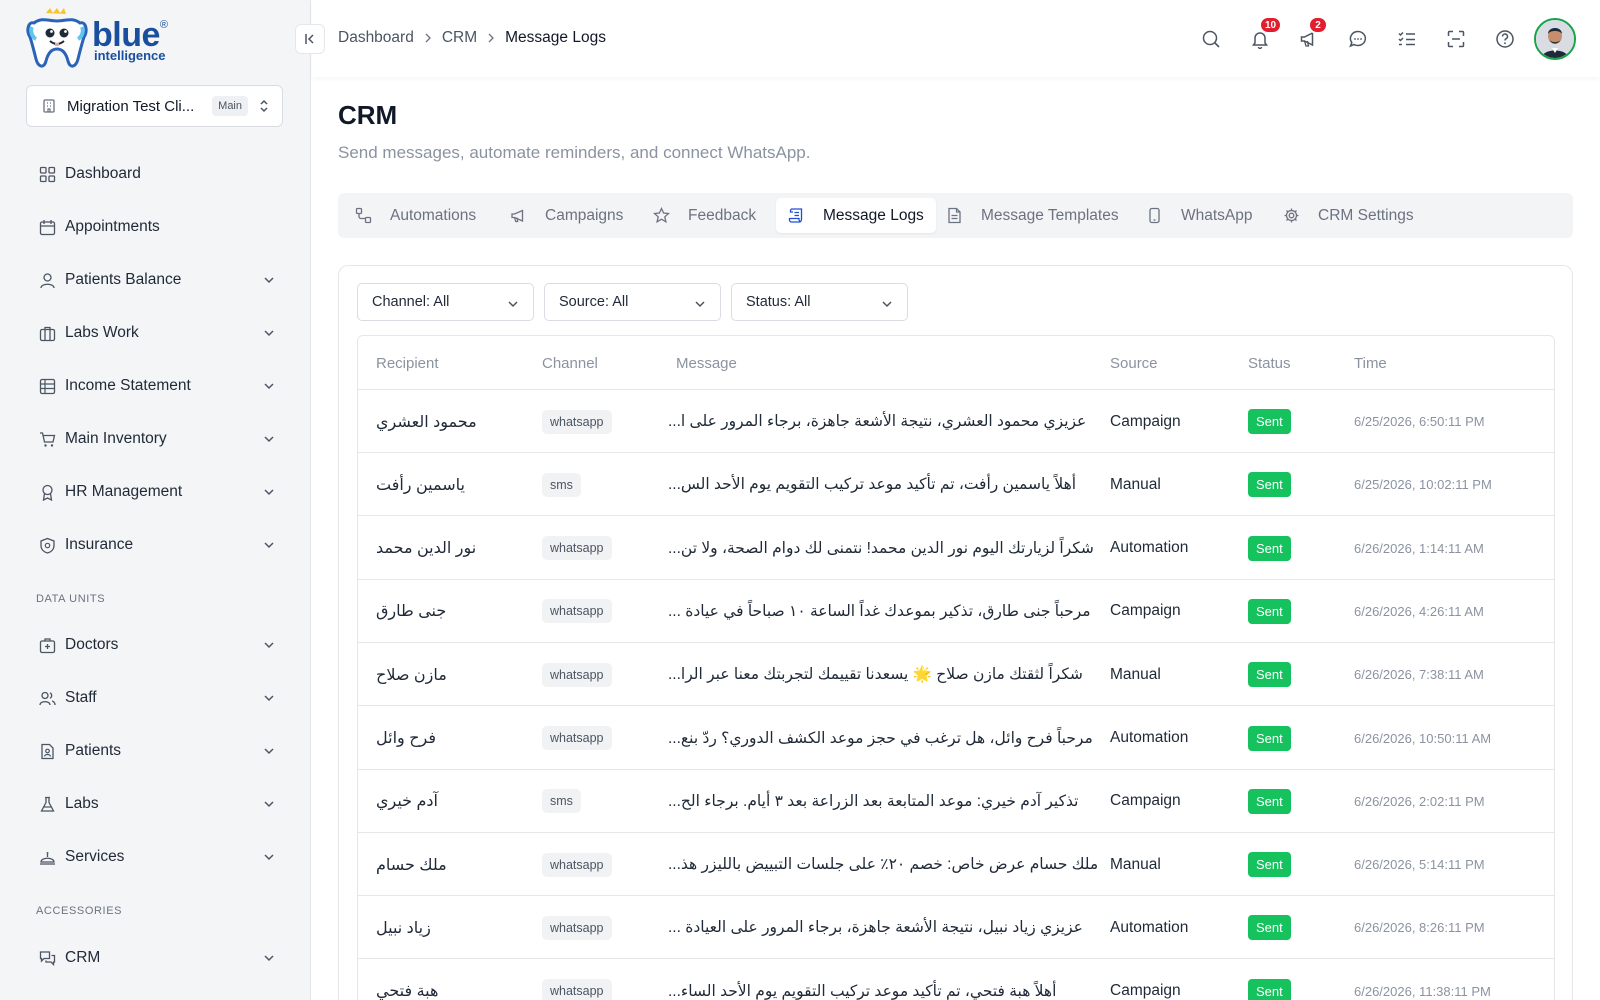 This screenshot has height=1000, width=1600. What do you see at coordinates (584, 215) in the screenshot?
I see `tab-label: Campaigns` at bounding box center [584, 215].